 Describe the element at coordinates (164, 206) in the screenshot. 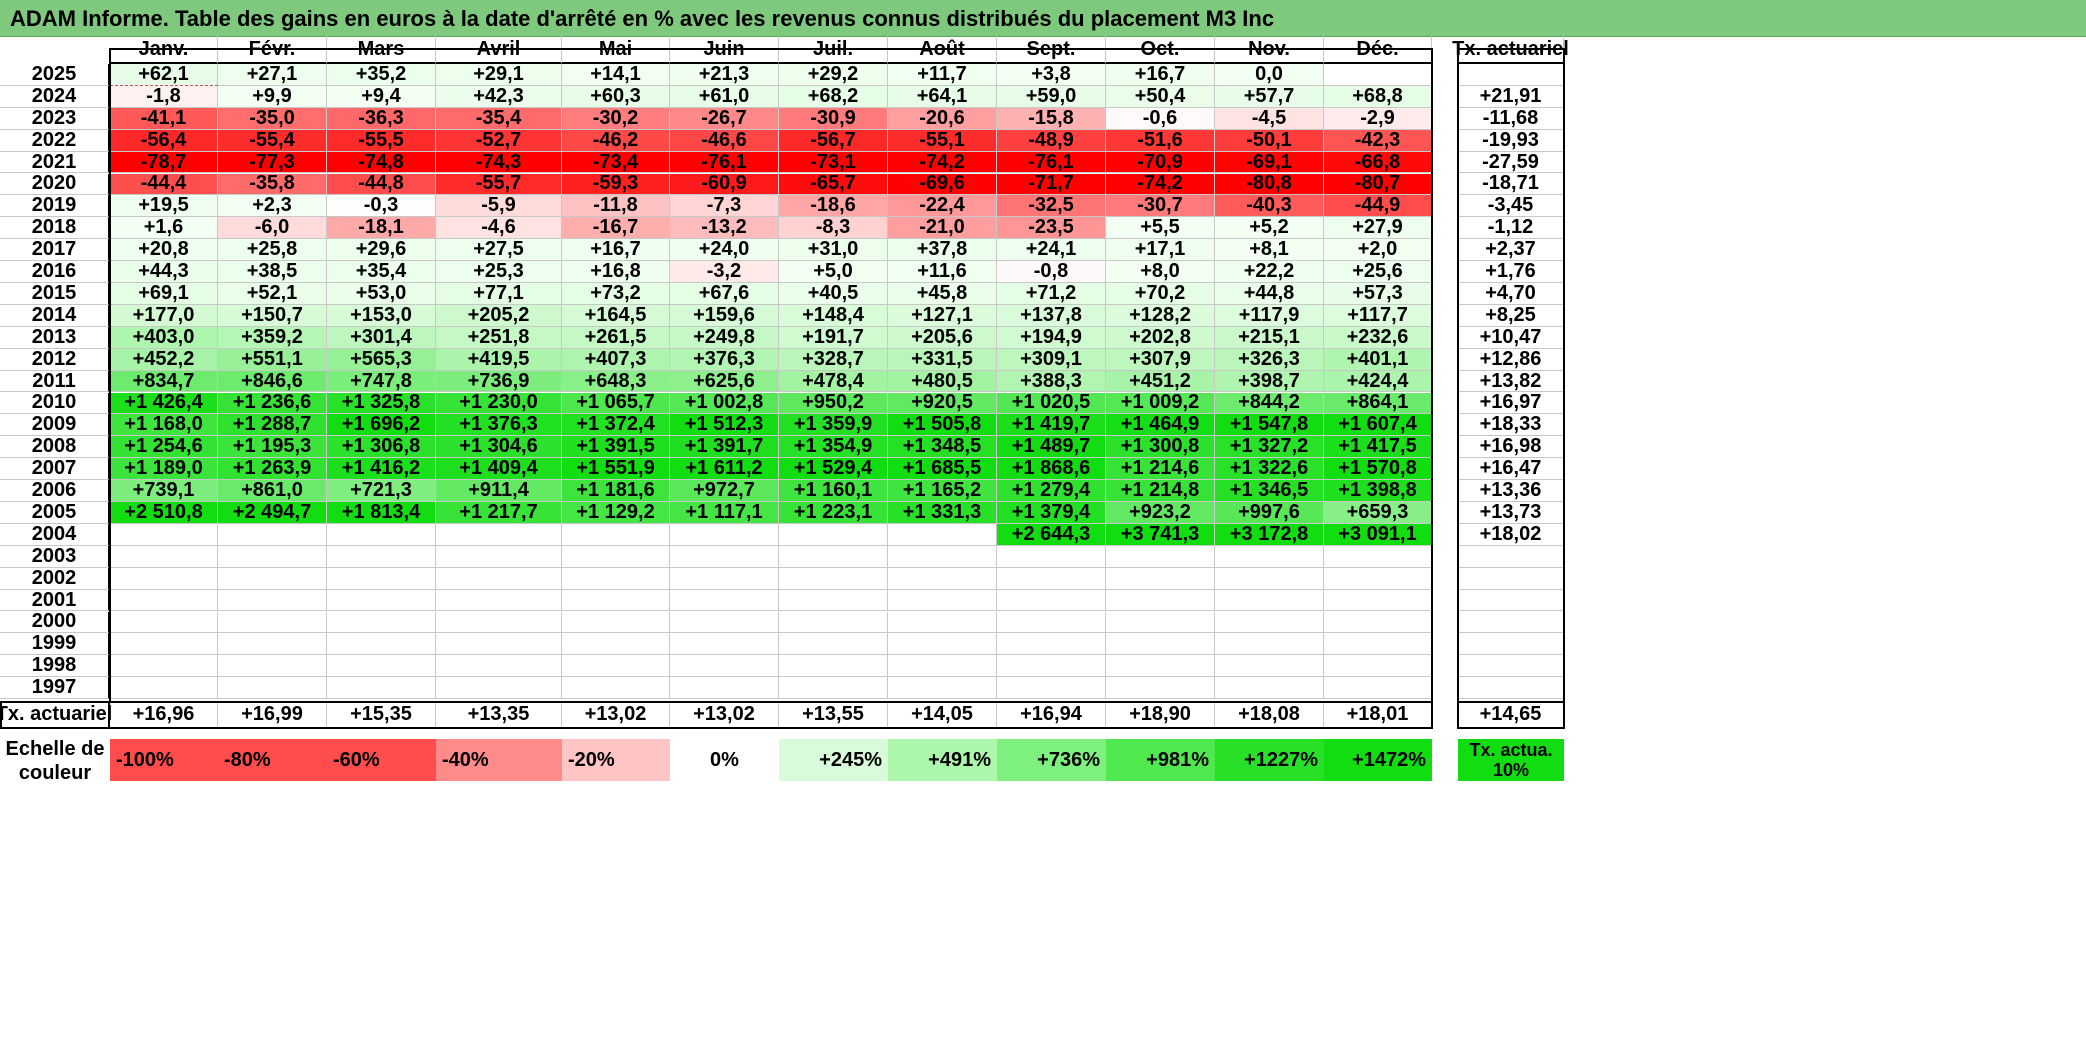

I see `table-cell: +19,5` at that location.